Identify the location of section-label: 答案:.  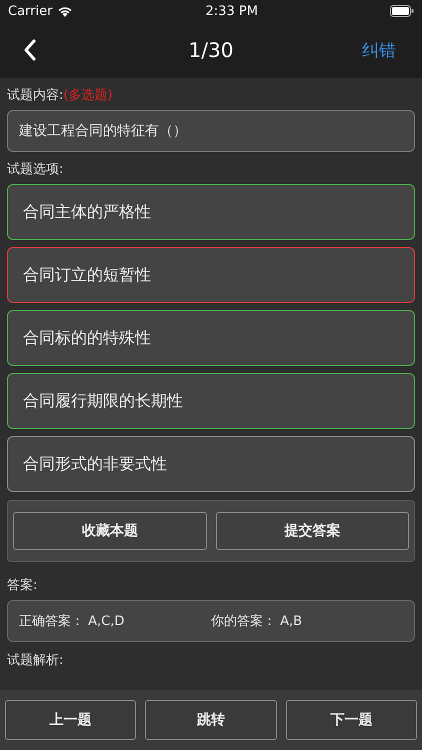
(22, 585).